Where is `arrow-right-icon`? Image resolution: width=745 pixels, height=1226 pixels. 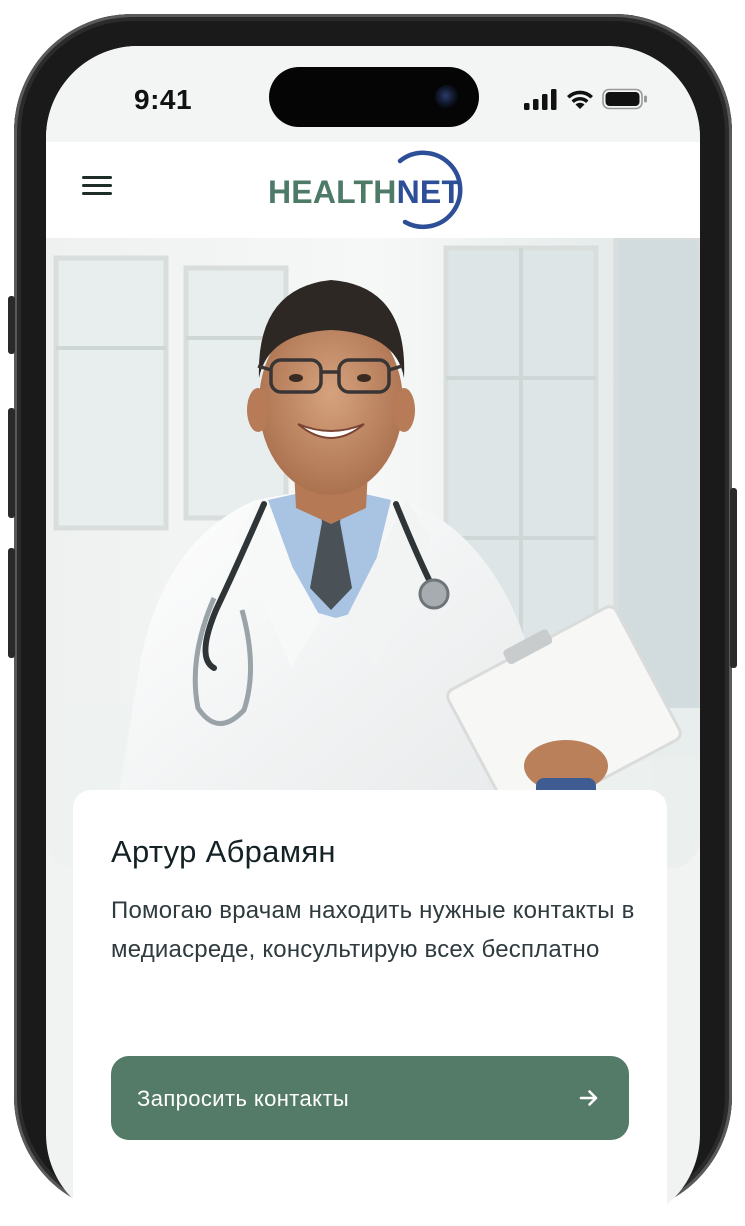
arrow-right-icon is located at coordinates (588, 1098).